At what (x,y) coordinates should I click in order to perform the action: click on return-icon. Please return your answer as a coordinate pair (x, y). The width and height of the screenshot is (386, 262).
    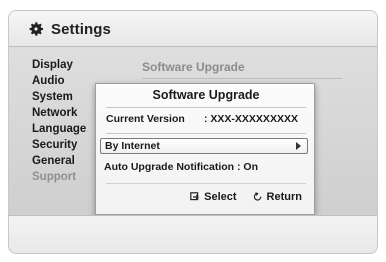
    Looking at the image, I should click on (258, 197).